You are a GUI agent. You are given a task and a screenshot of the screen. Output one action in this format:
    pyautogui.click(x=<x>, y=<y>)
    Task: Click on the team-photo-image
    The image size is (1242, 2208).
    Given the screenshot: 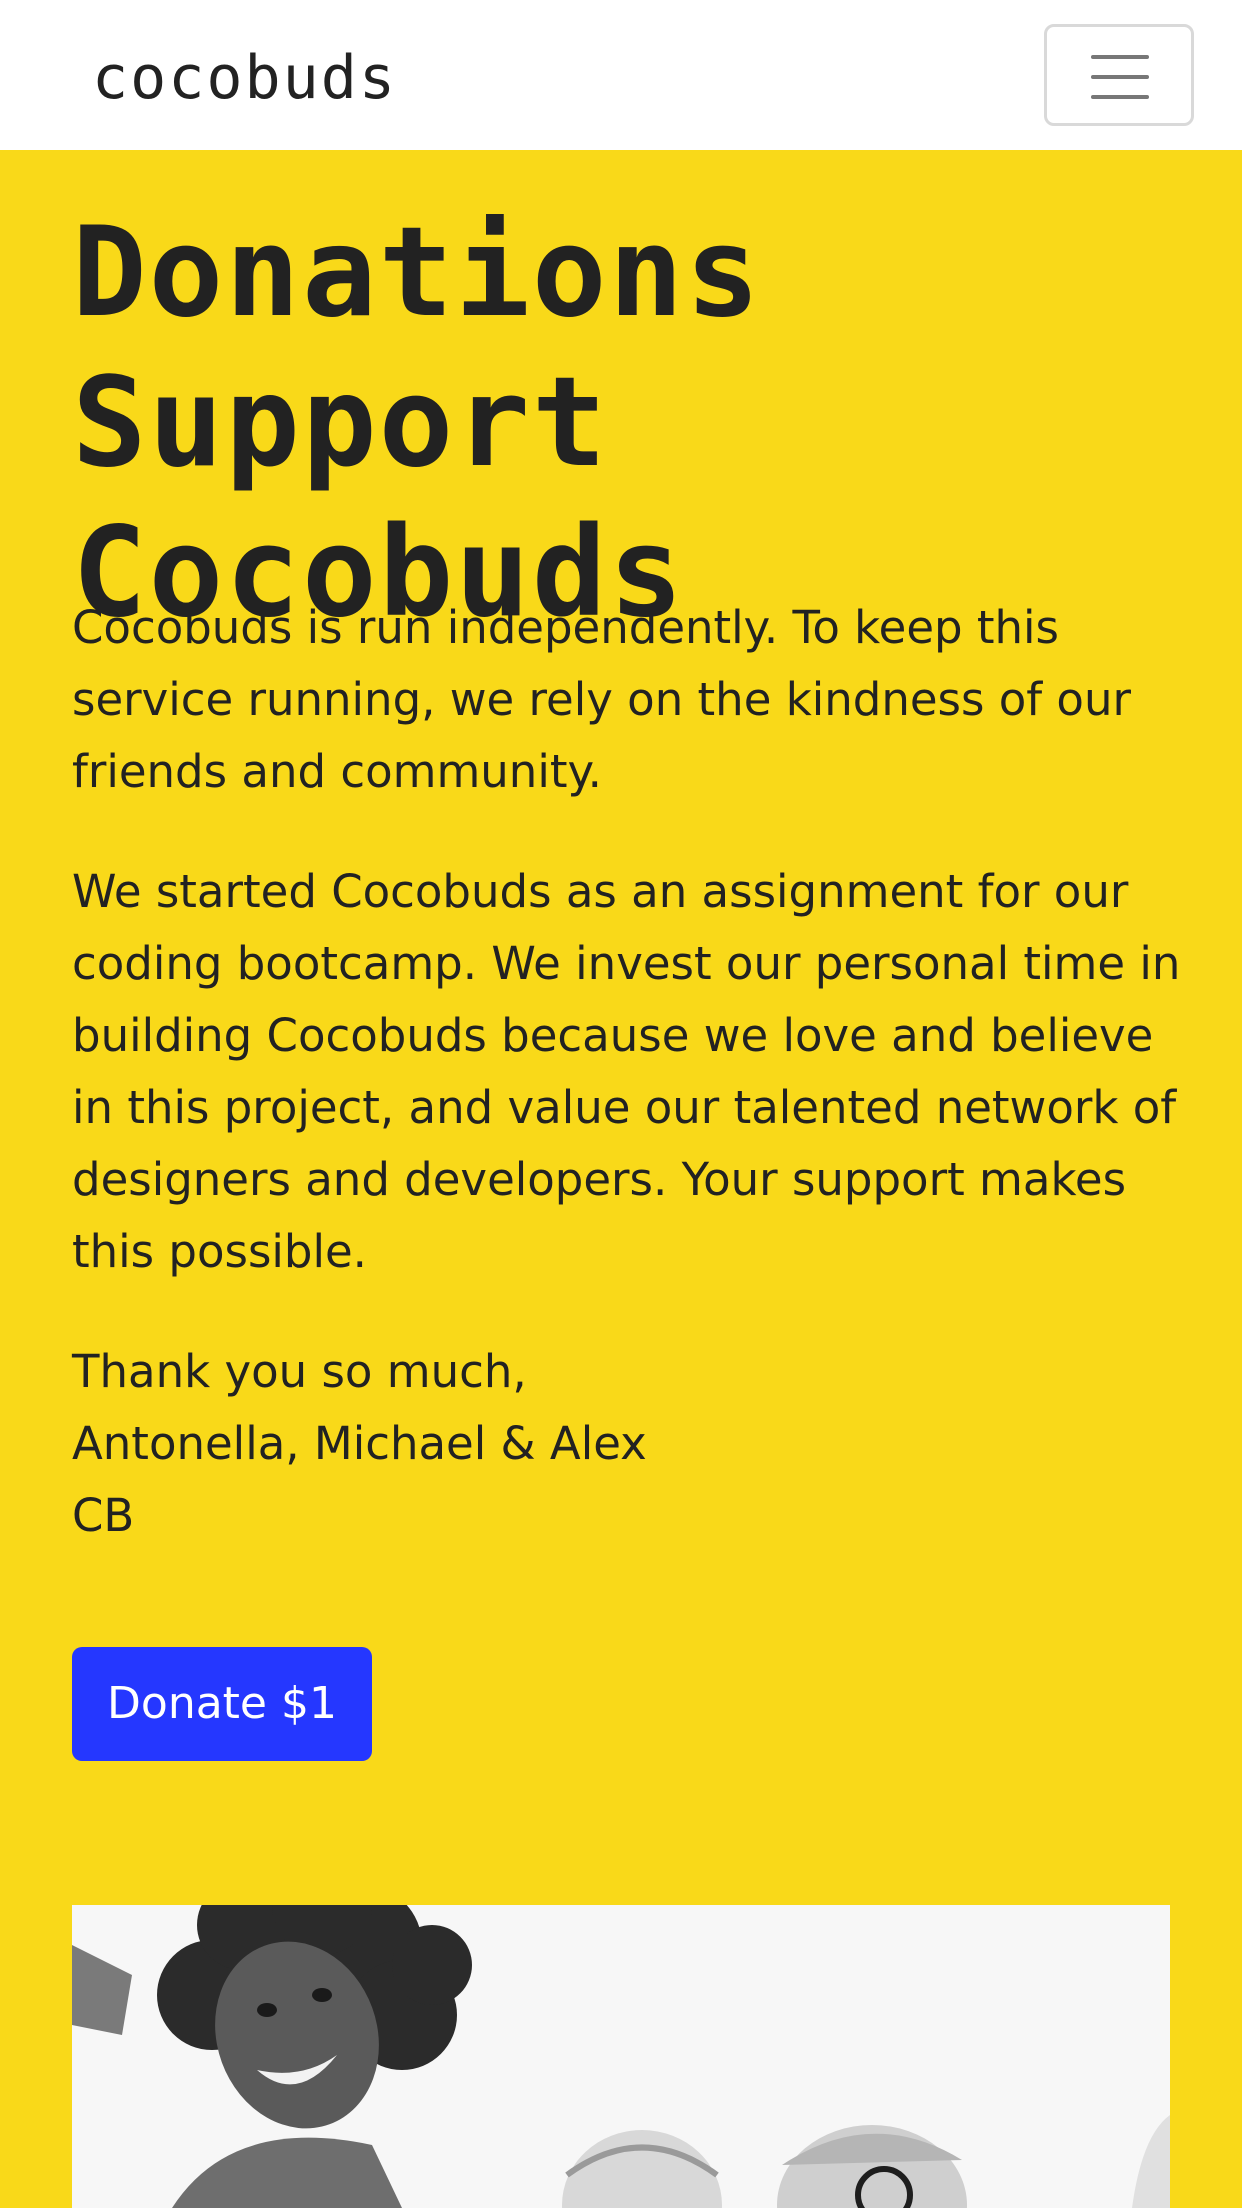 What is the action you would take?
    pyautogui.click(x=621, y=2056)
    